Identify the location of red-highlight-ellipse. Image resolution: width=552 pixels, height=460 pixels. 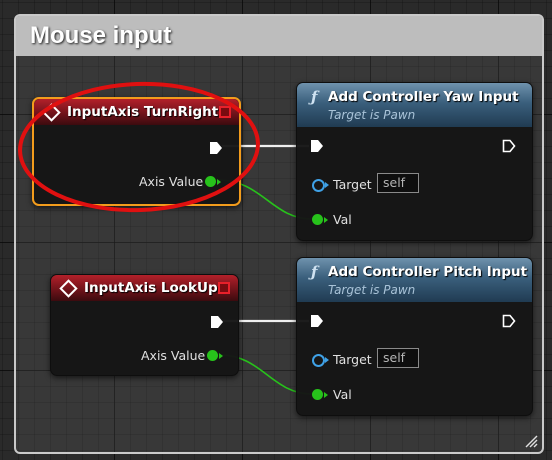
(139, 147).